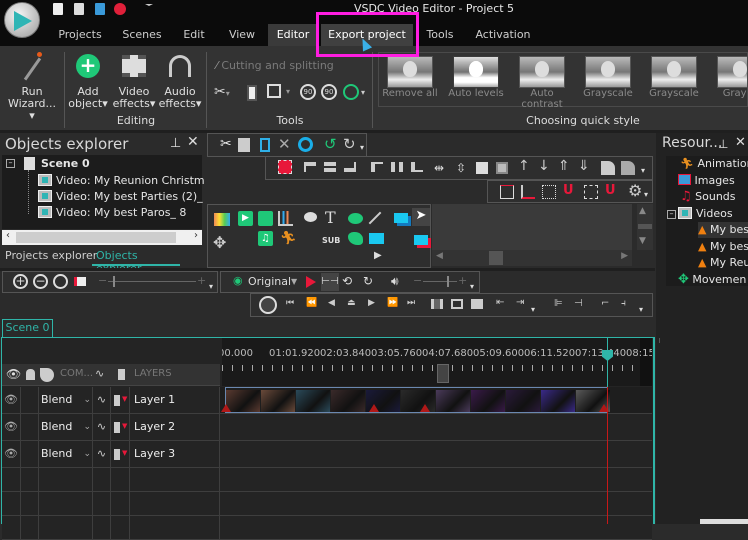  I want to click on preview-vscroll: ▲ ▼, so click(645, 227).